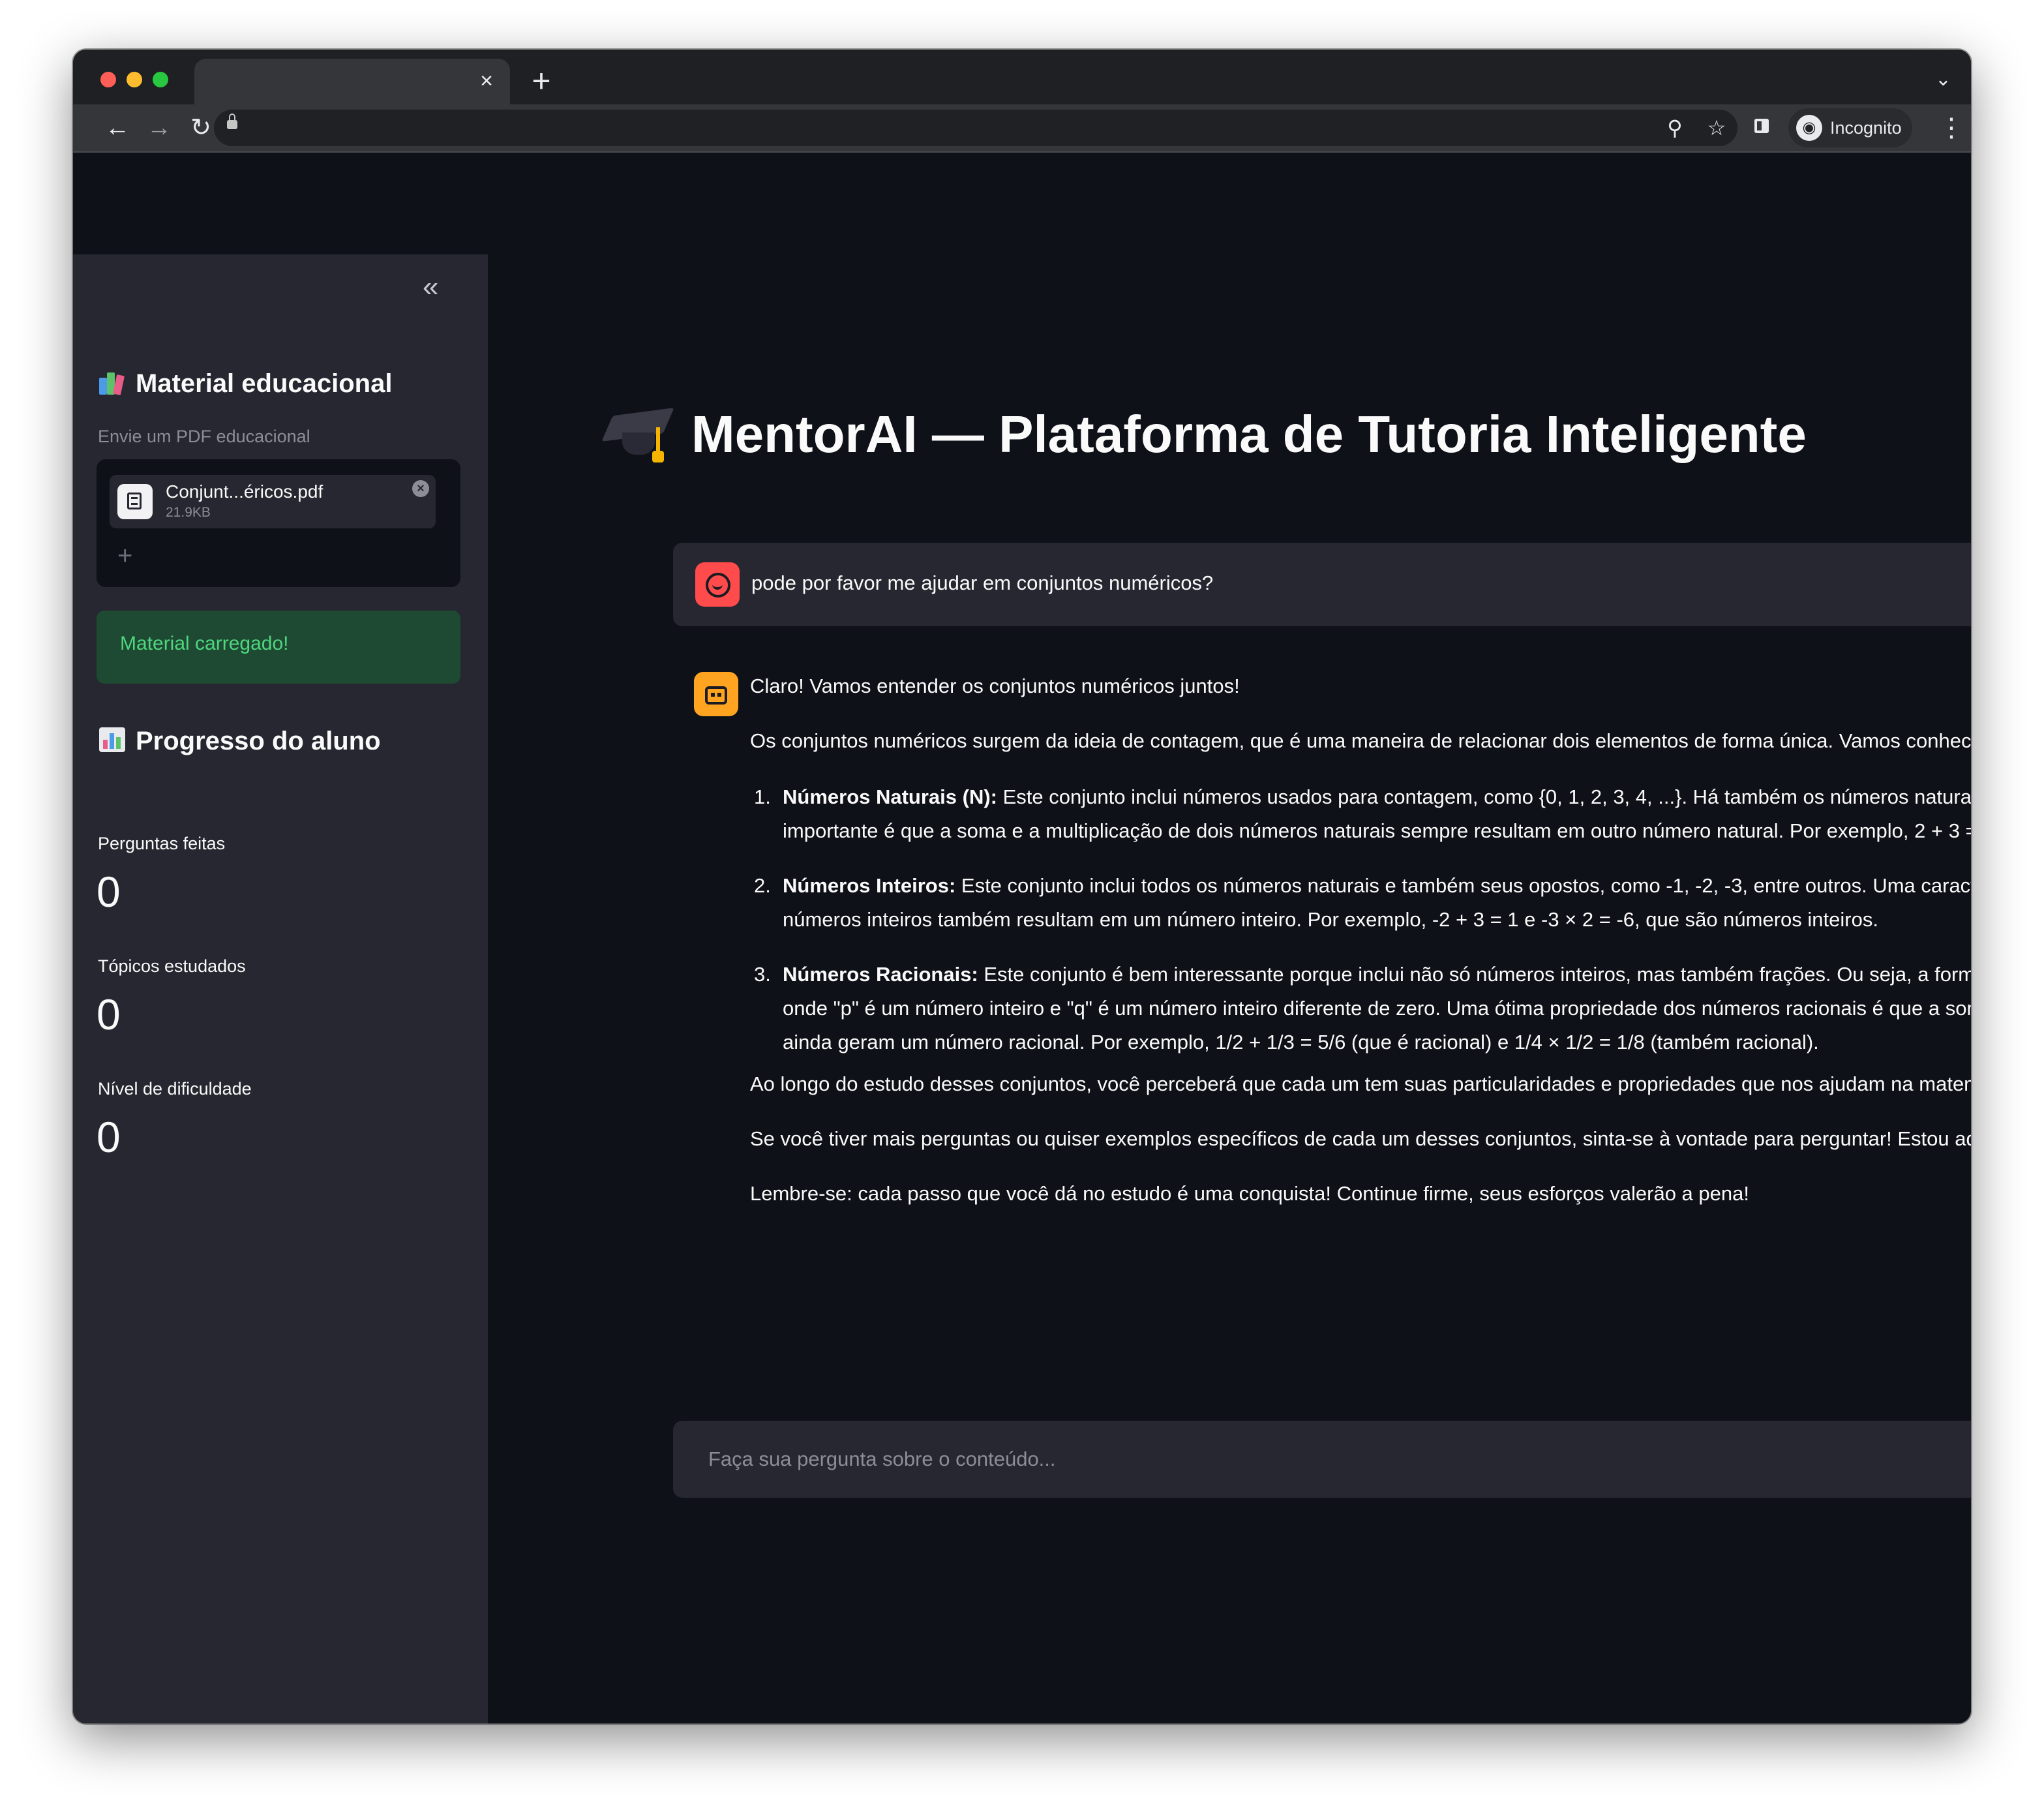  I want to click on browser-toolbar: ← → ↻ ⚲ ☆ ◉ Incognito ⋮, so click(1022, 128).